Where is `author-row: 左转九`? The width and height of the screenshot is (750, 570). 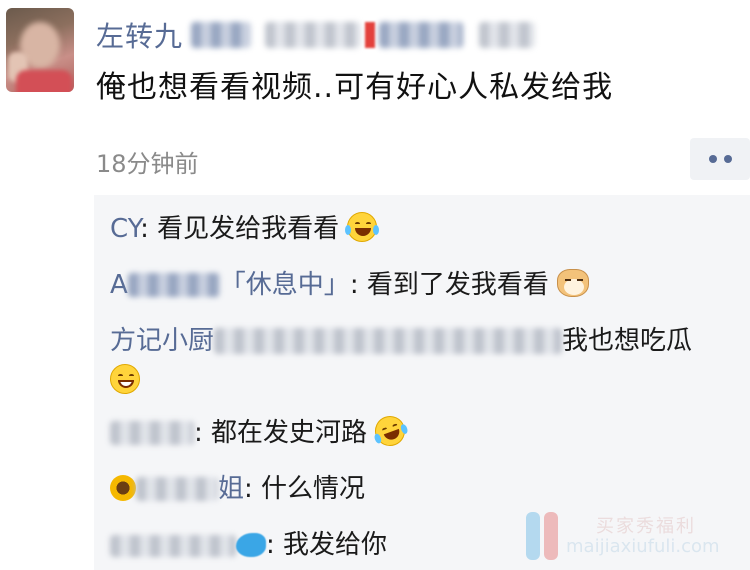
author-row: 左转九 is located at coordinates (316, 35).